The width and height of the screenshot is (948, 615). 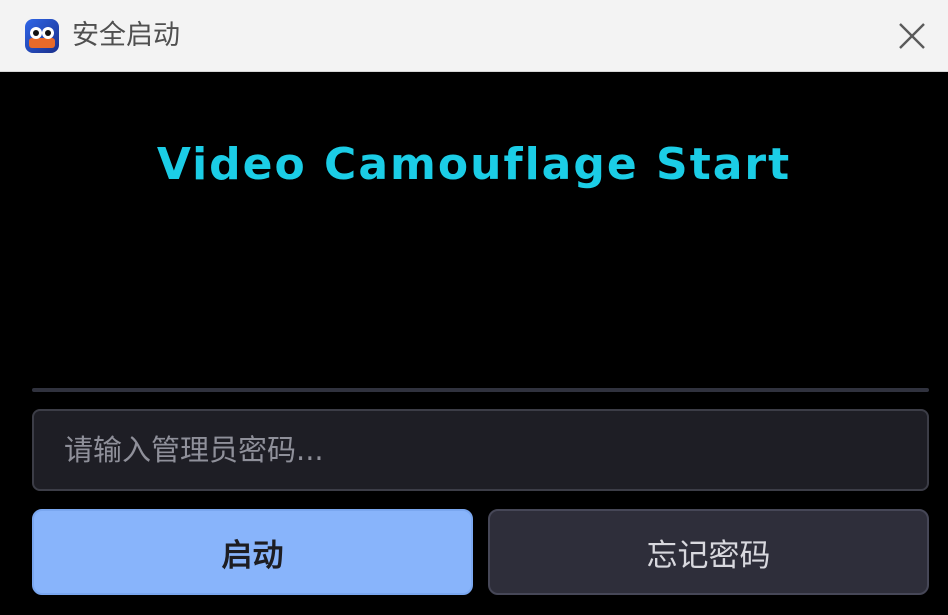 I want to click on close-button, so click(x=912, y=36).